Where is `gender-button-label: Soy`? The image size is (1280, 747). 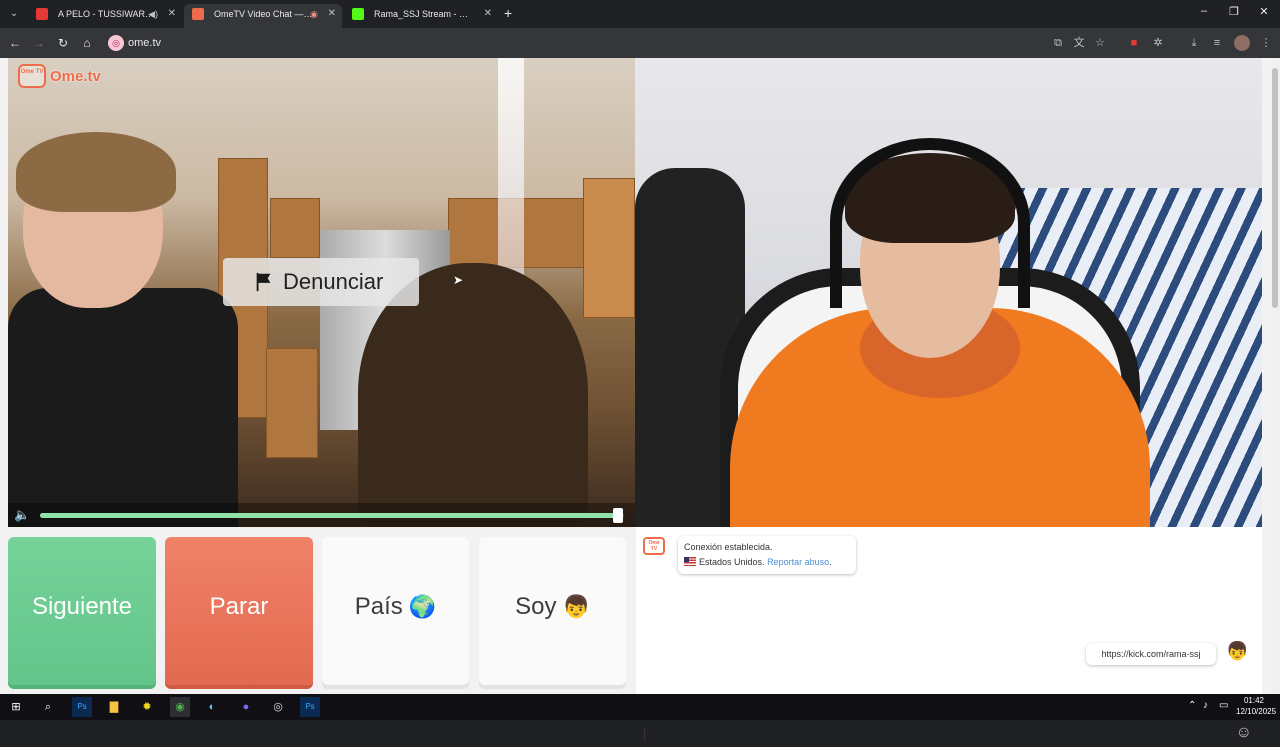 gender-button-label: Soy is located at coordinates (536, 606).